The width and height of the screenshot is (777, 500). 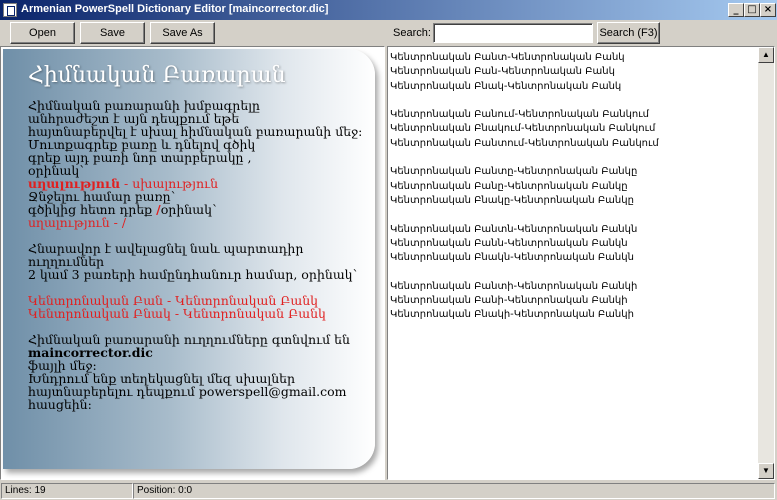 What do you see at coordinates (628, 33) in the screenshot?
I see `search-button: Search (F3)` at bounding box center [628, 33].